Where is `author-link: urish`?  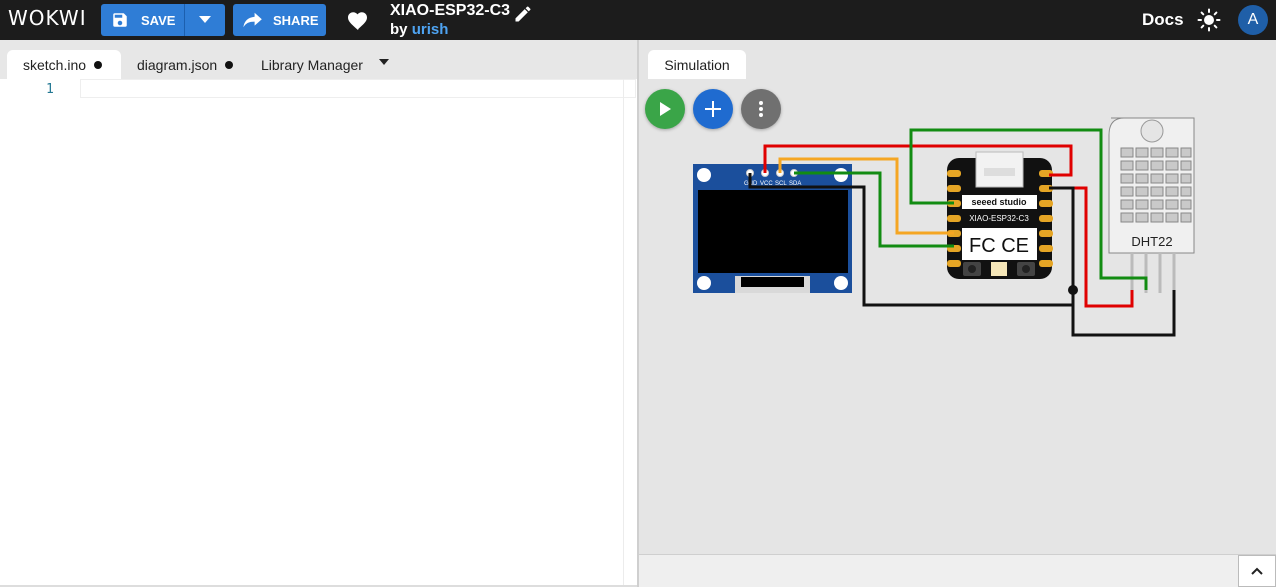
author-link: urish is located at coordinates (430, 29).